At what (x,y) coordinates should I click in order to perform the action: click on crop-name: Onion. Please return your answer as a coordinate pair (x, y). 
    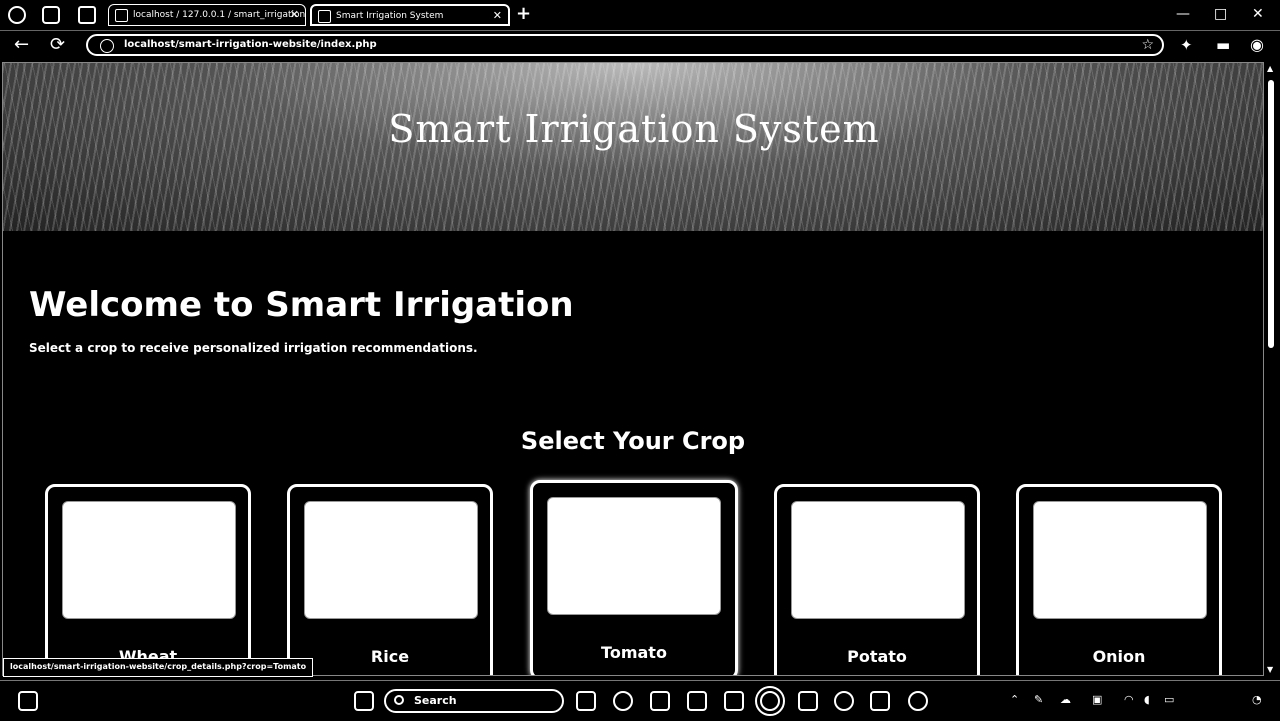
    Looking at the image, I should click on (1119, 656).